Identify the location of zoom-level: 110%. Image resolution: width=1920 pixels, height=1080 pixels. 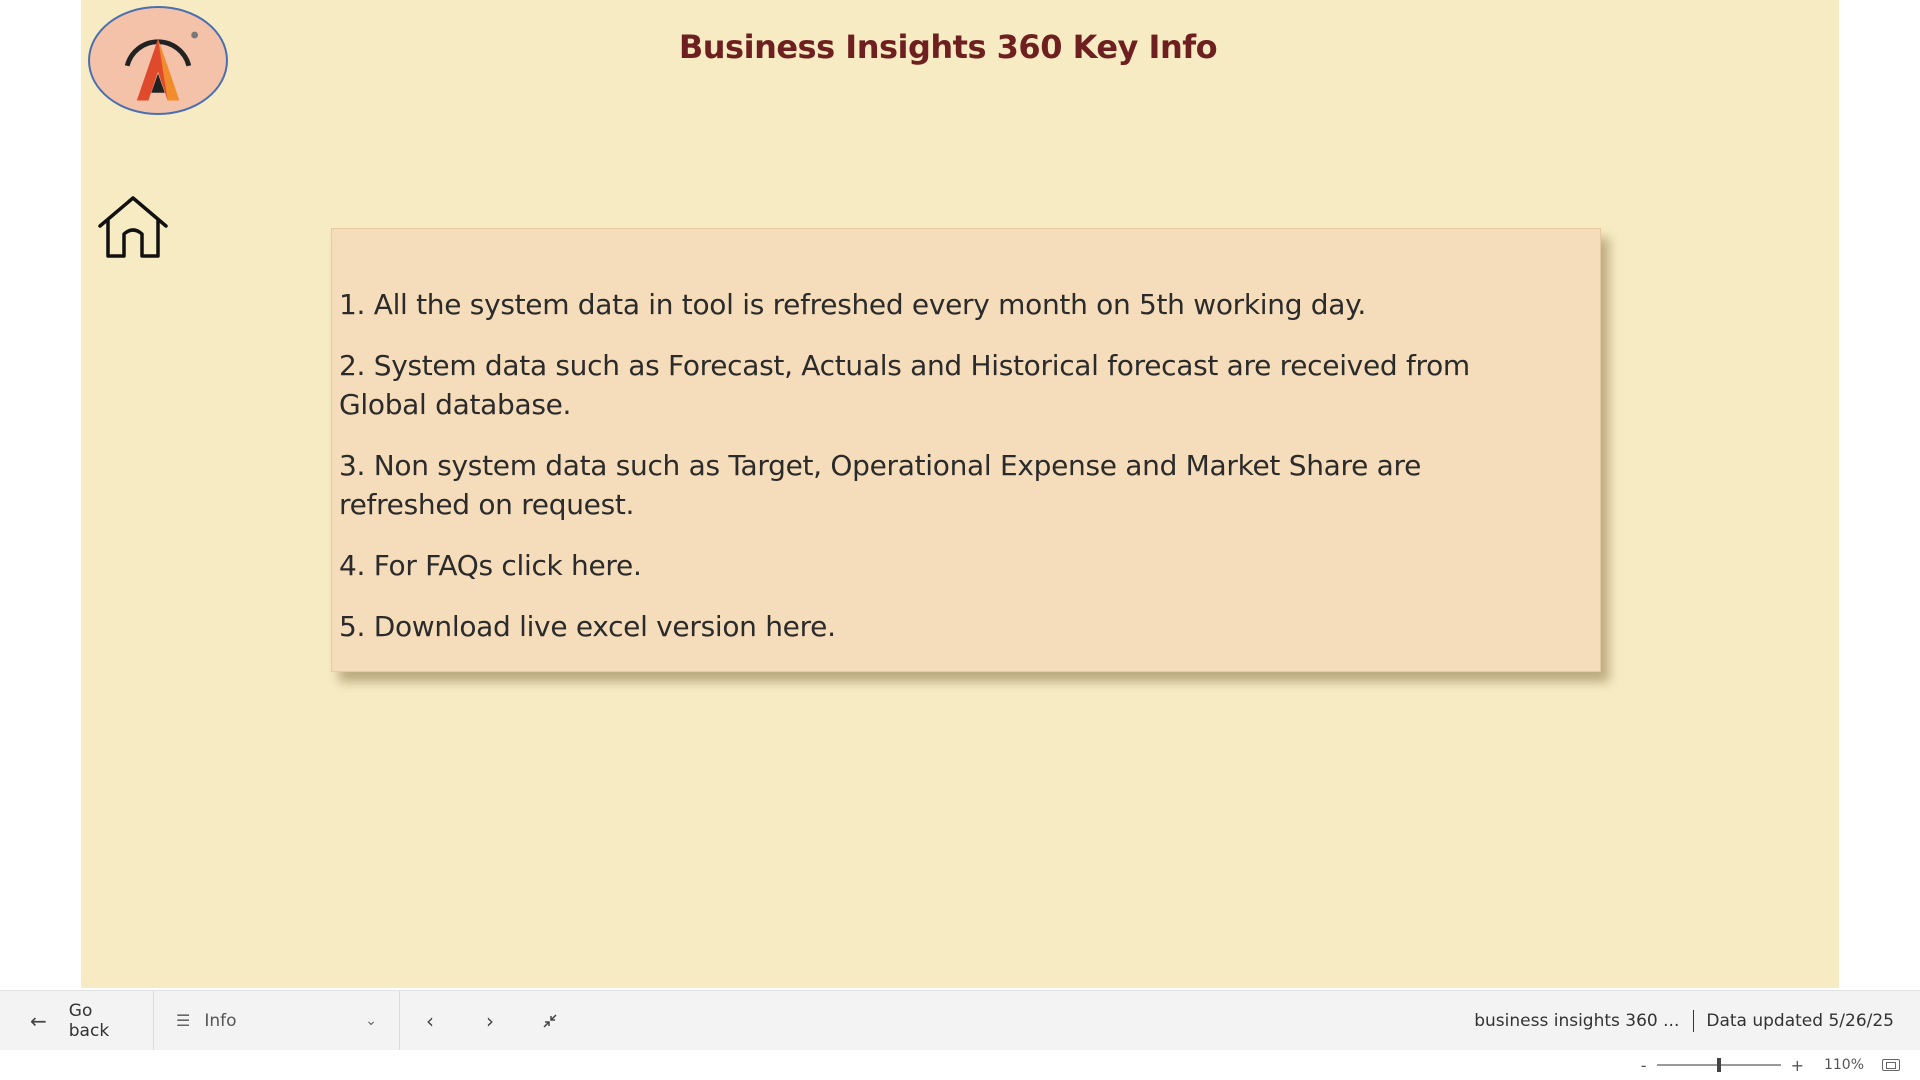
(1843, 1065).